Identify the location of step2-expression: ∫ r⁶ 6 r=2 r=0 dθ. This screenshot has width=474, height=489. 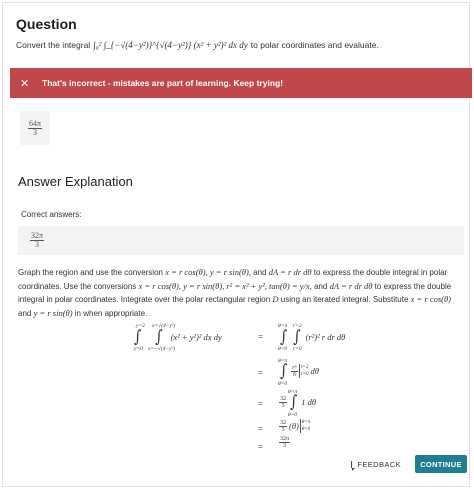
(299, 371).